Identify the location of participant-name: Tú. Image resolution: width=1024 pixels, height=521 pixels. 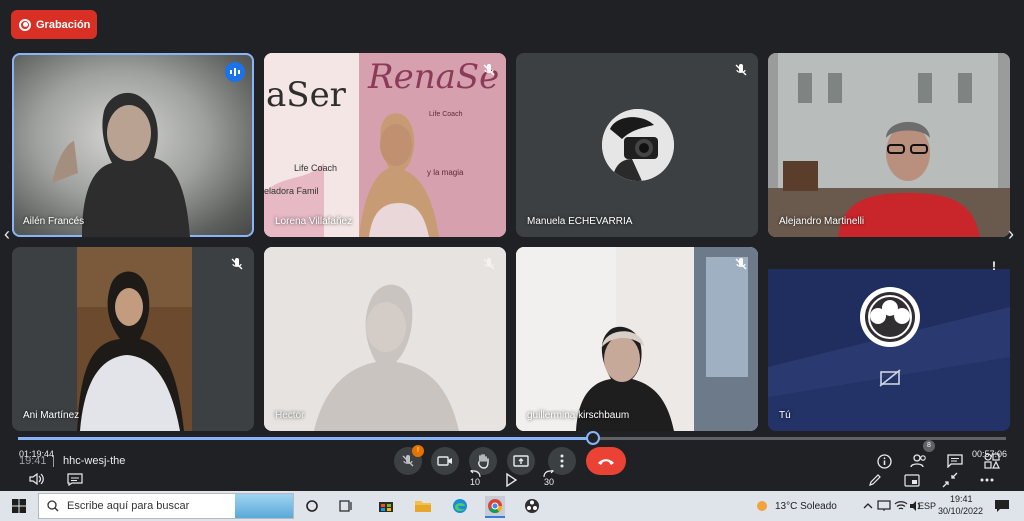
(785, 415).